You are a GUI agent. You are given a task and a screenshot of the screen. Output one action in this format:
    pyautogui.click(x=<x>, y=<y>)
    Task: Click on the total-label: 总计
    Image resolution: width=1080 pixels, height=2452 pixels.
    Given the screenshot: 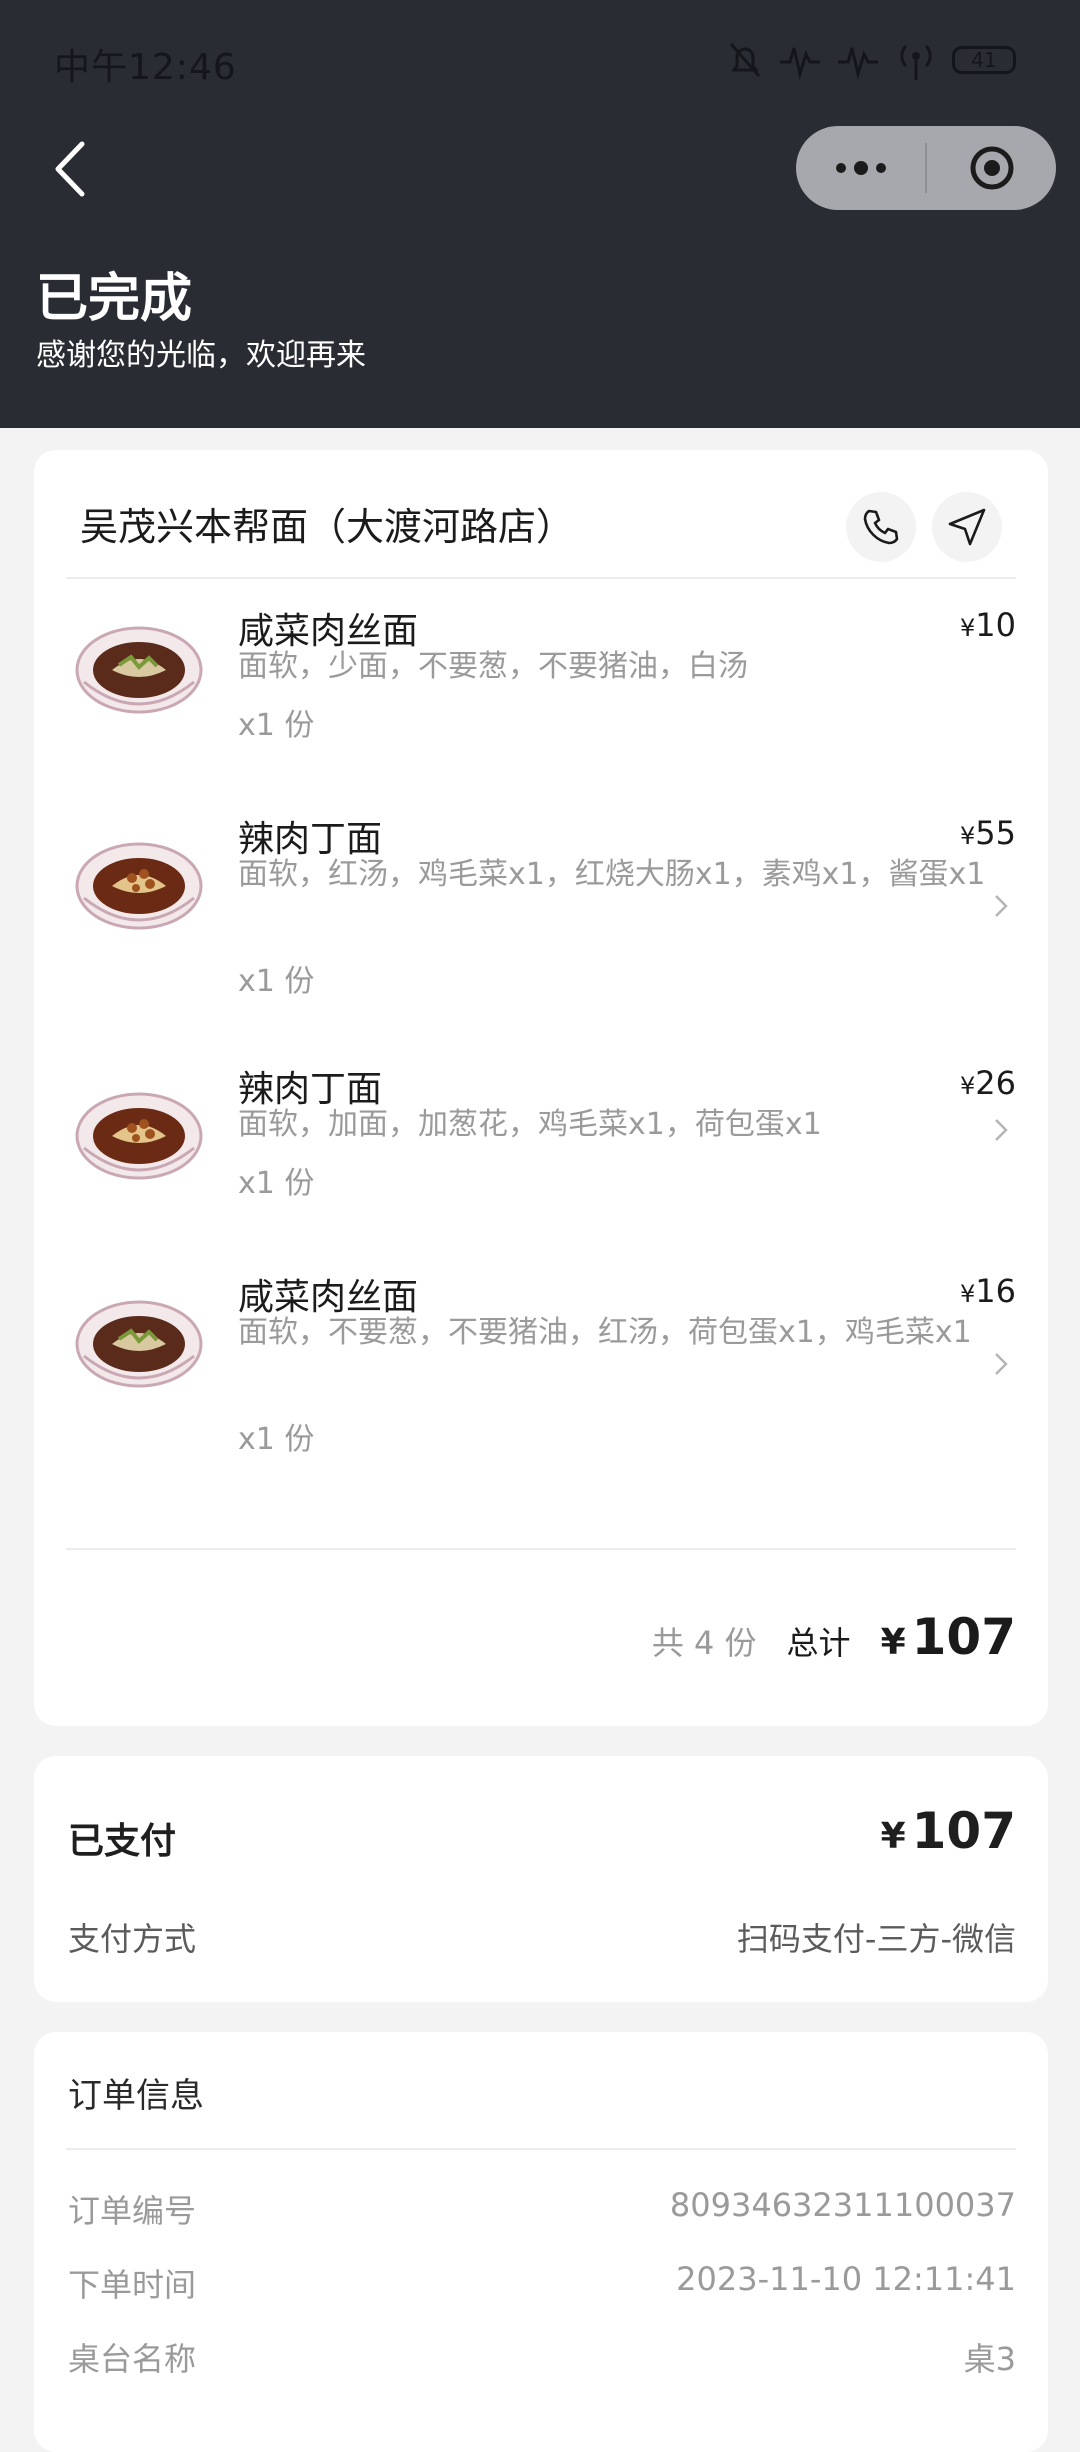 What is the action you would take?
    pyautogui.click(x=818, y=1643)
    